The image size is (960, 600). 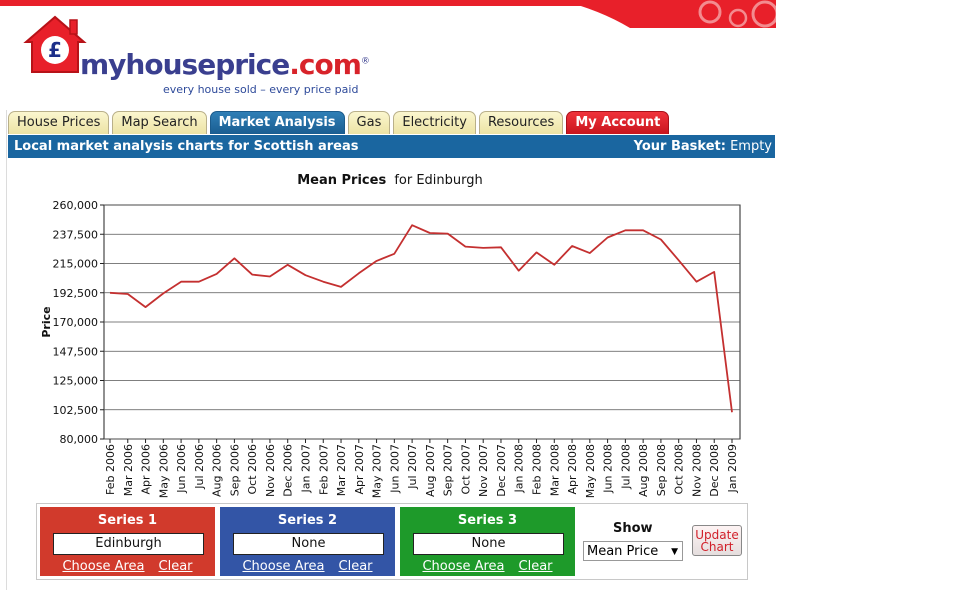 What do you see at coordinates (163, 471) in the screenshot?
I see `x-tick-label: May 2006` at bounding box center [163, 471].